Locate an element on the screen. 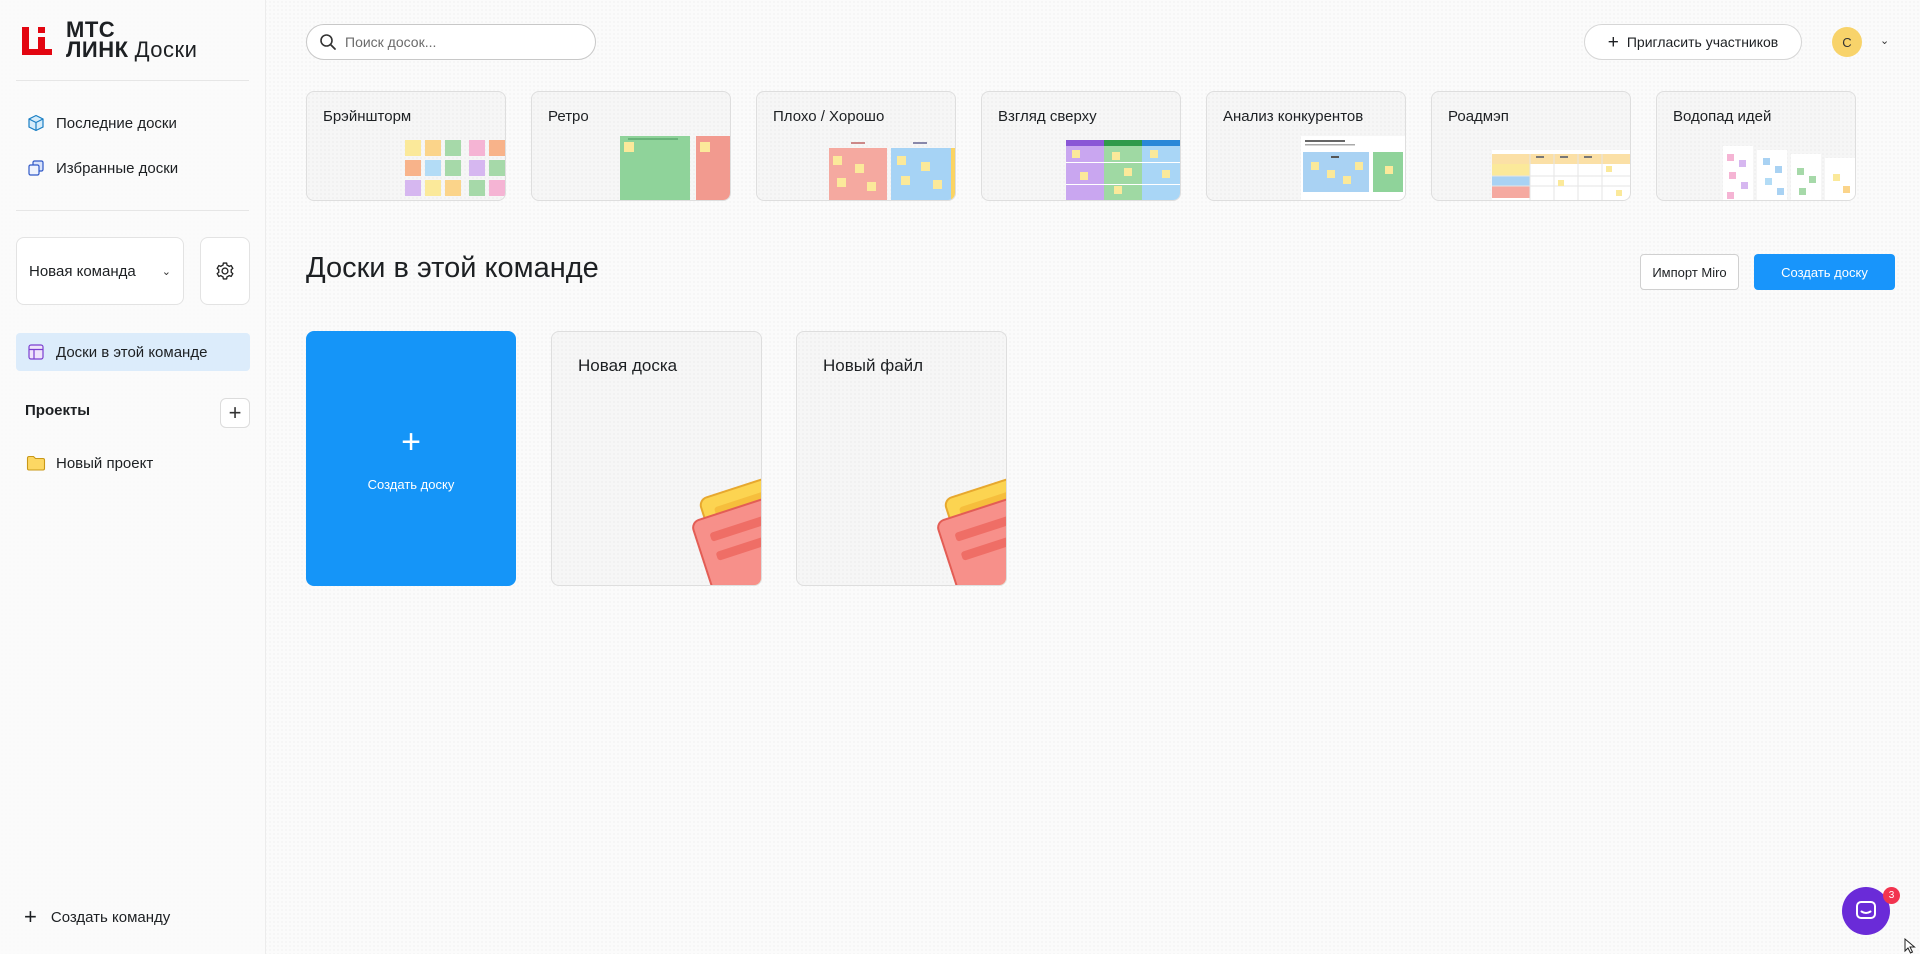  template-label: Брэйншторм is located at coordinates (367, 116).